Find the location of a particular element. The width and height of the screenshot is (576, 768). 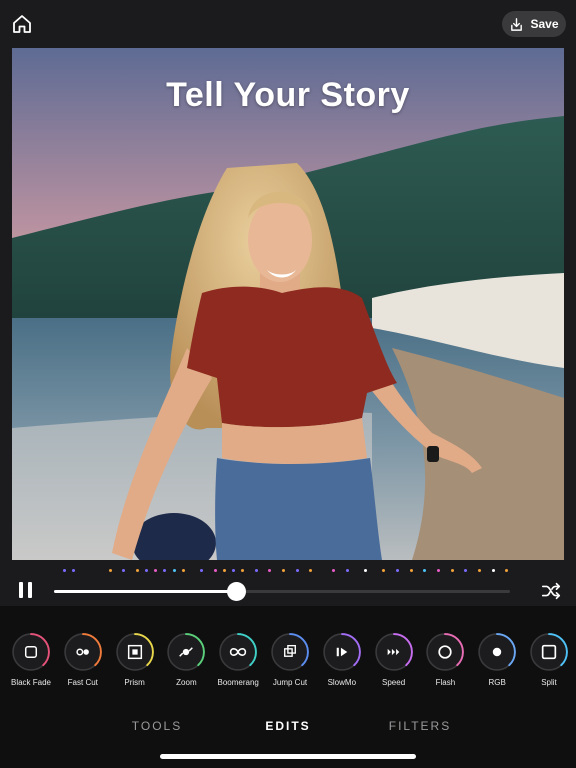

home-icon is located at coordinates (22, 24).